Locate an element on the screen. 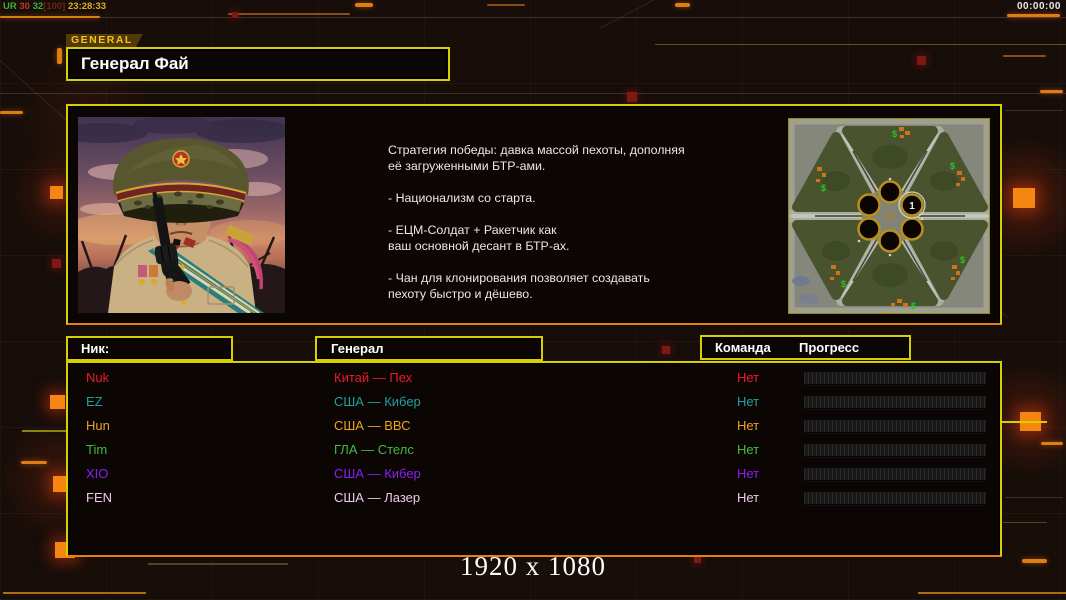  hud-stat: [100] is located at coordinates (55, 6).